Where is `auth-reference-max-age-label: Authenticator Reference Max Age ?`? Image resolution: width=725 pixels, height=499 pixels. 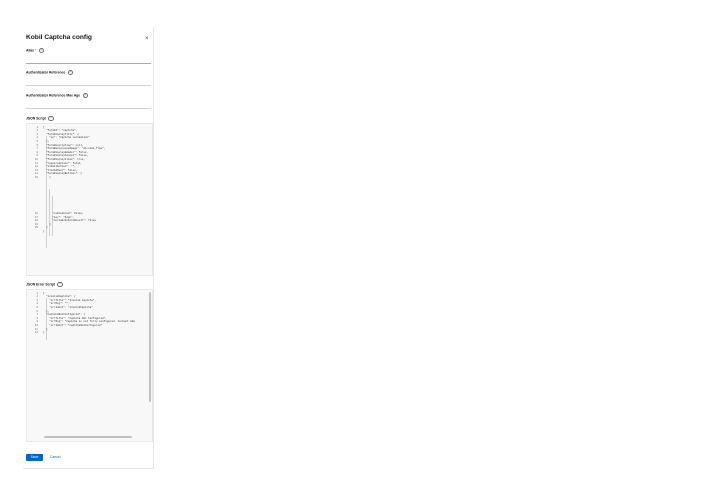
auth-reference-max-age-label: Authenticator Reference Max Age ? is located at coordinates (57, 96).